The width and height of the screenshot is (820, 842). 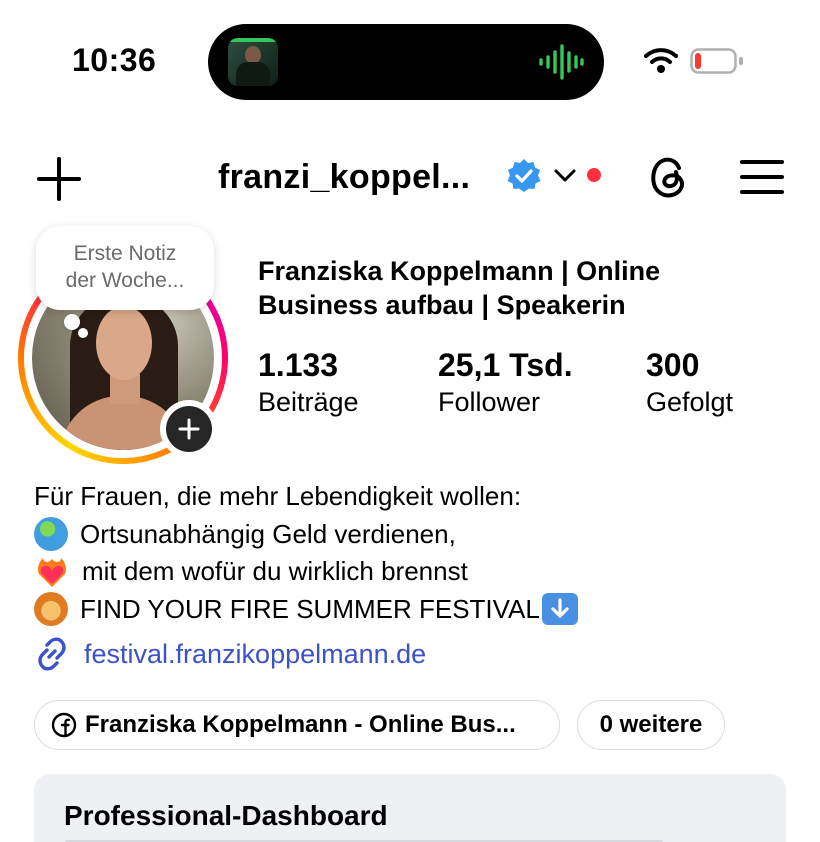 I want to click on audio-waveform-icon, so click(x=561, y=62).